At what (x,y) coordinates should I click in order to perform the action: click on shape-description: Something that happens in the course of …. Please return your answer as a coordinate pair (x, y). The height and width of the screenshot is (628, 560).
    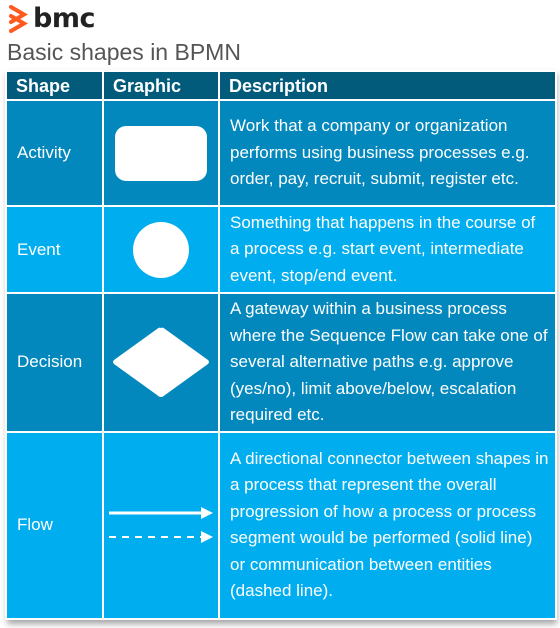
    Looking at the image, I should click on (387, 249).